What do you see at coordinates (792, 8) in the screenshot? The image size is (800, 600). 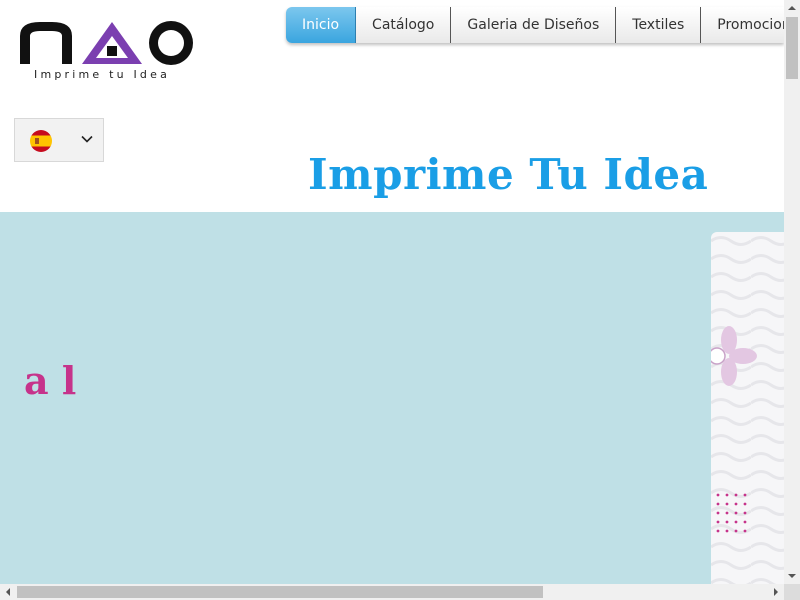 I see `scroll-up-icon` at bounding box center [792, 8].